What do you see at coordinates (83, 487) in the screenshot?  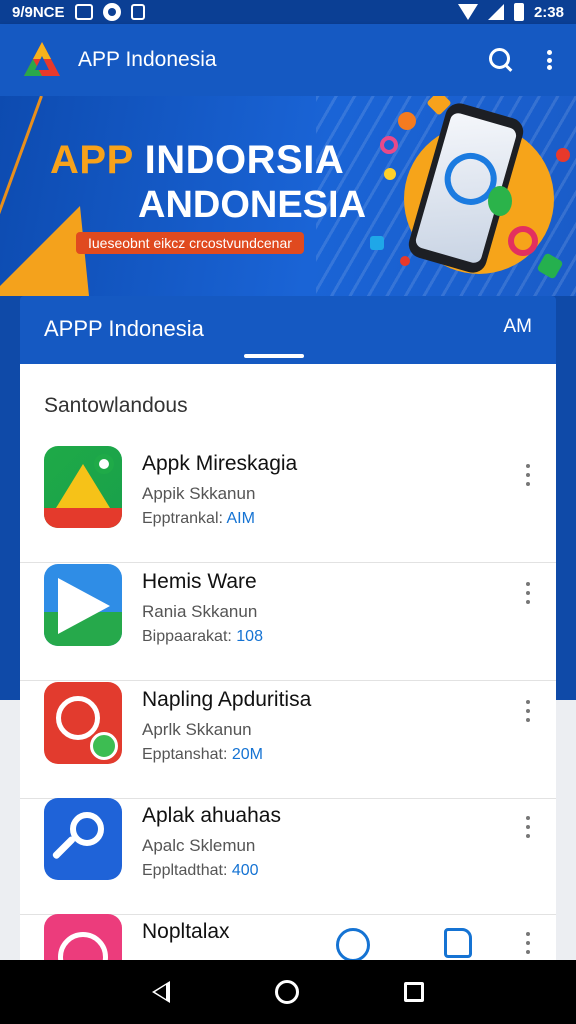 I see `drive-icon` at bounding box center [83, 487].